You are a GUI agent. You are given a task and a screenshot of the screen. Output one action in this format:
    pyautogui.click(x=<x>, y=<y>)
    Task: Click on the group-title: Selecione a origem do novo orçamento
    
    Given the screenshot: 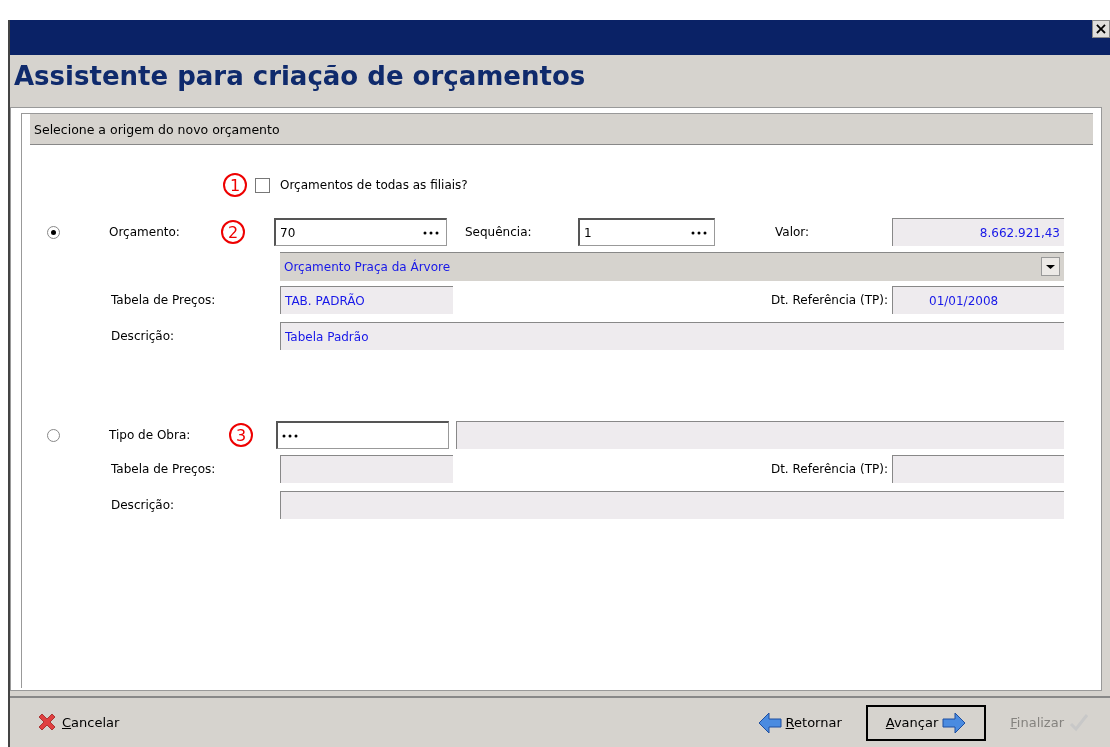 What is the action you would take?
    pyautogui.click(x=561, y=129)
    